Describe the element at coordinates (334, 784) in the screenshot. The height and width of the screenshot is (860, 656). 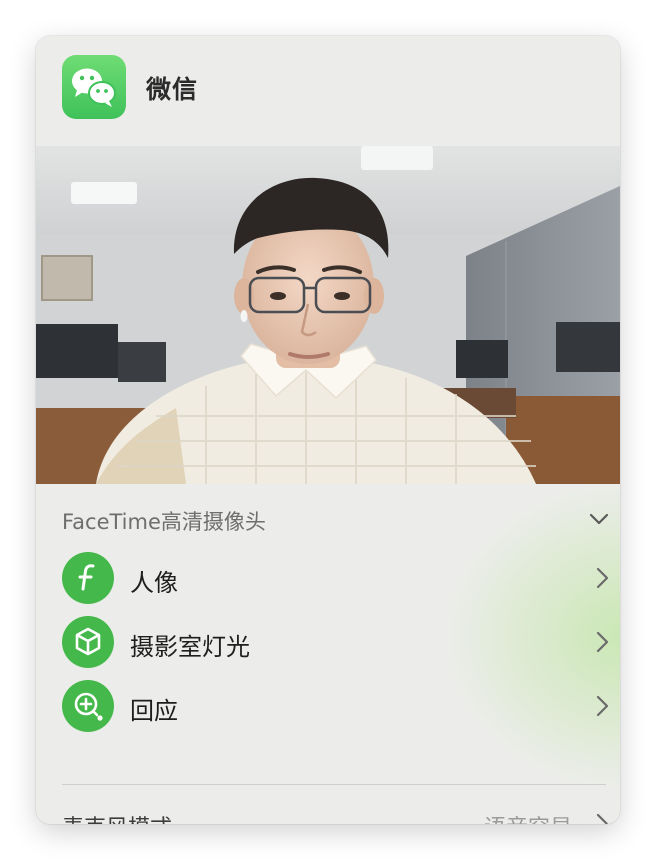
I see `divider` at that location.